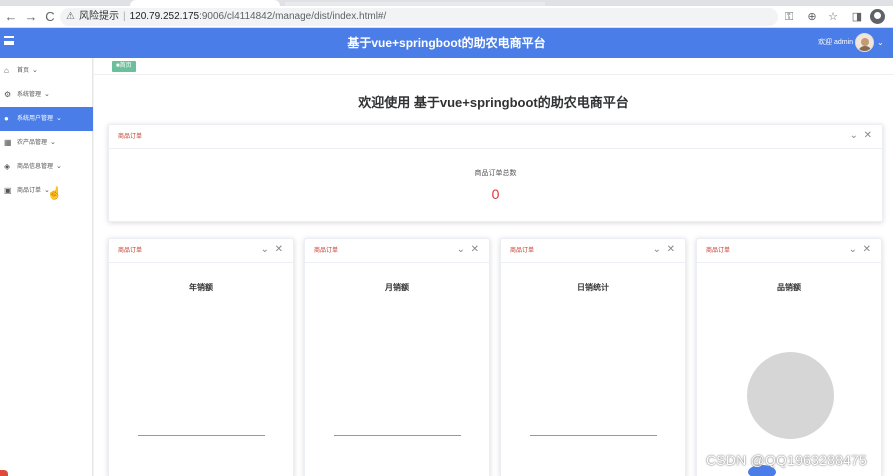 The width and height of the screenshot is (893, 476). I want to click on product-sales-card: 商品订单 ⌄ ✕ 品销额, so click(789, 357).